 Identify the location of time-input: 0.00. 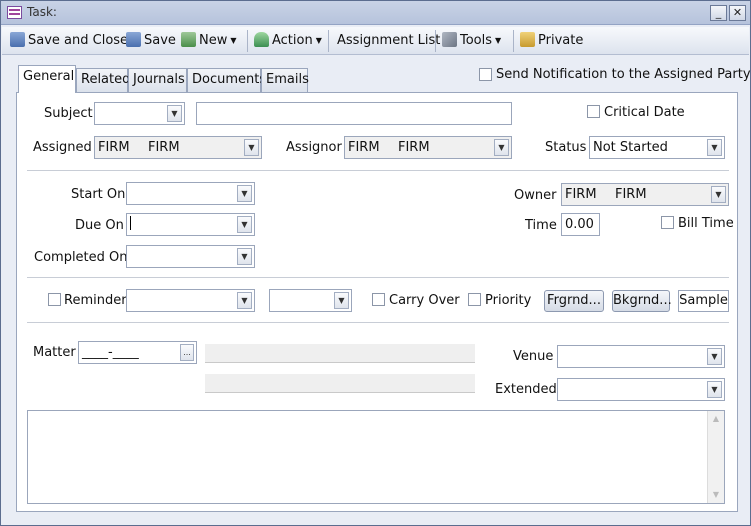
(580, 224).